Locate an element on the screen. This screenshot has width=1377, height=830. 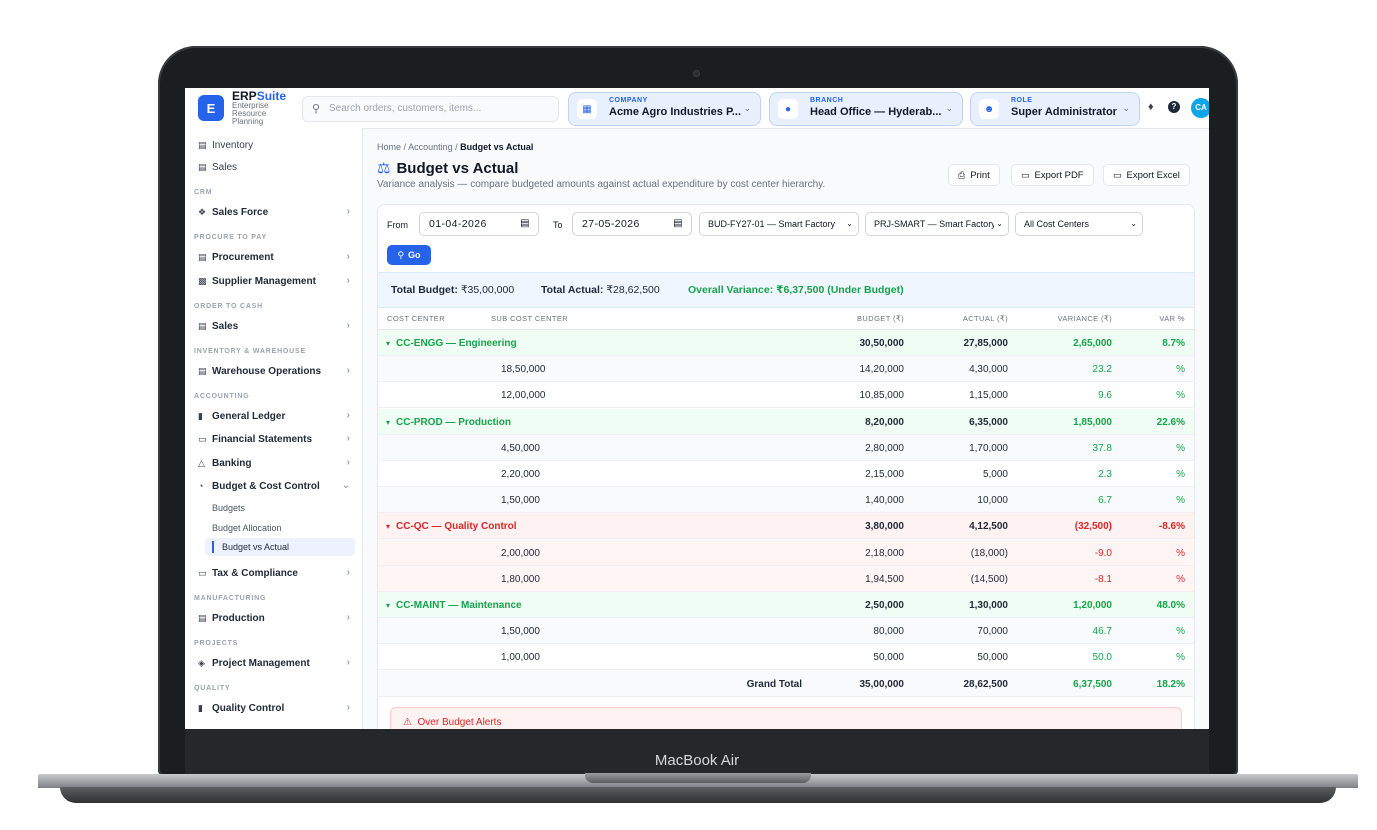
go-button: ⚲ Go is located at coordinates (409, 255).